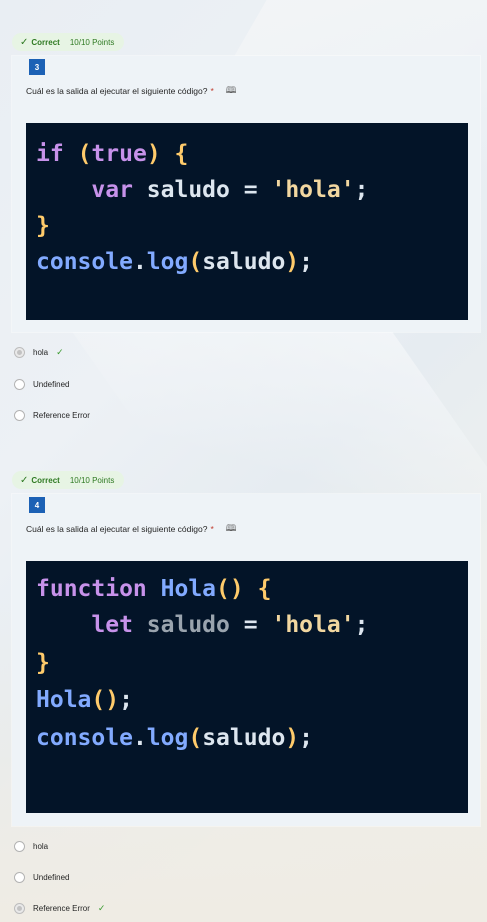 Image resolution: width=487 pixels, height=922 pixels. I want to click on option-q4-reference-error: Reference Error ✓, so click(59, 908).